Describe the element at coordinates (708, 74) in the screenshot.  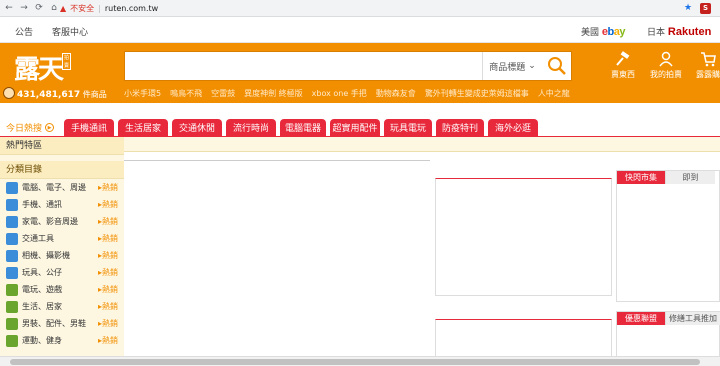
I see `cart-label: 露露購` at that location.